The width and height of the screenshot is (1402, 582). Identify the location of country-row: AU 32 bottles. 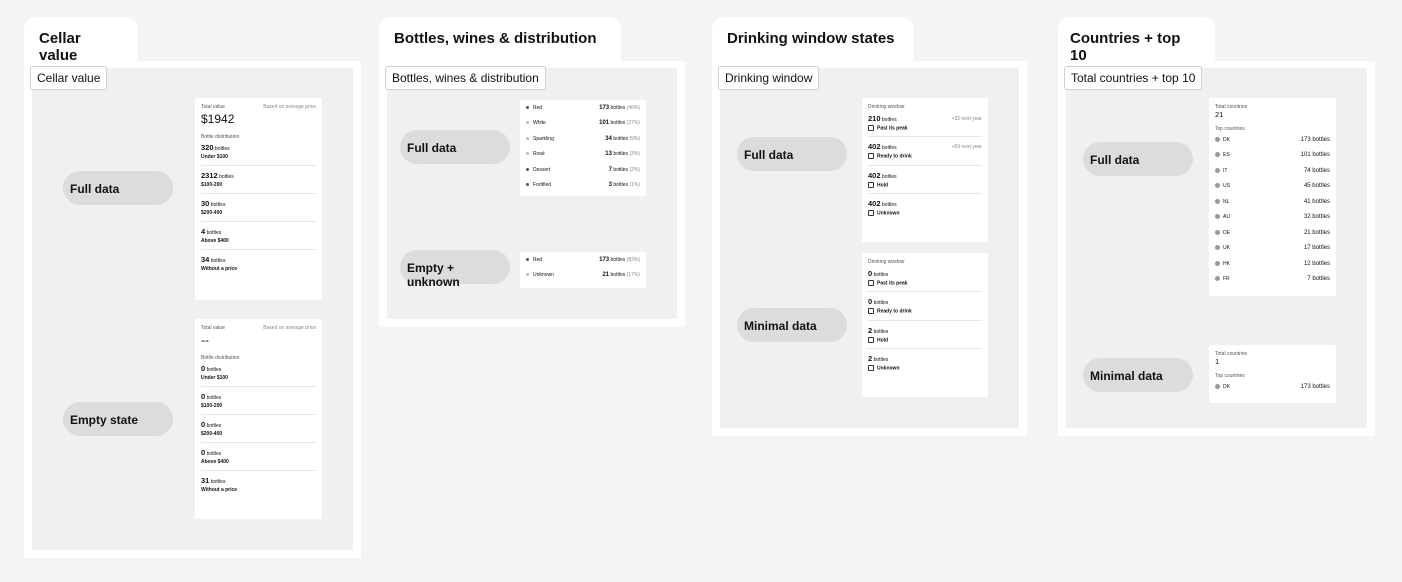
(1272, 218).